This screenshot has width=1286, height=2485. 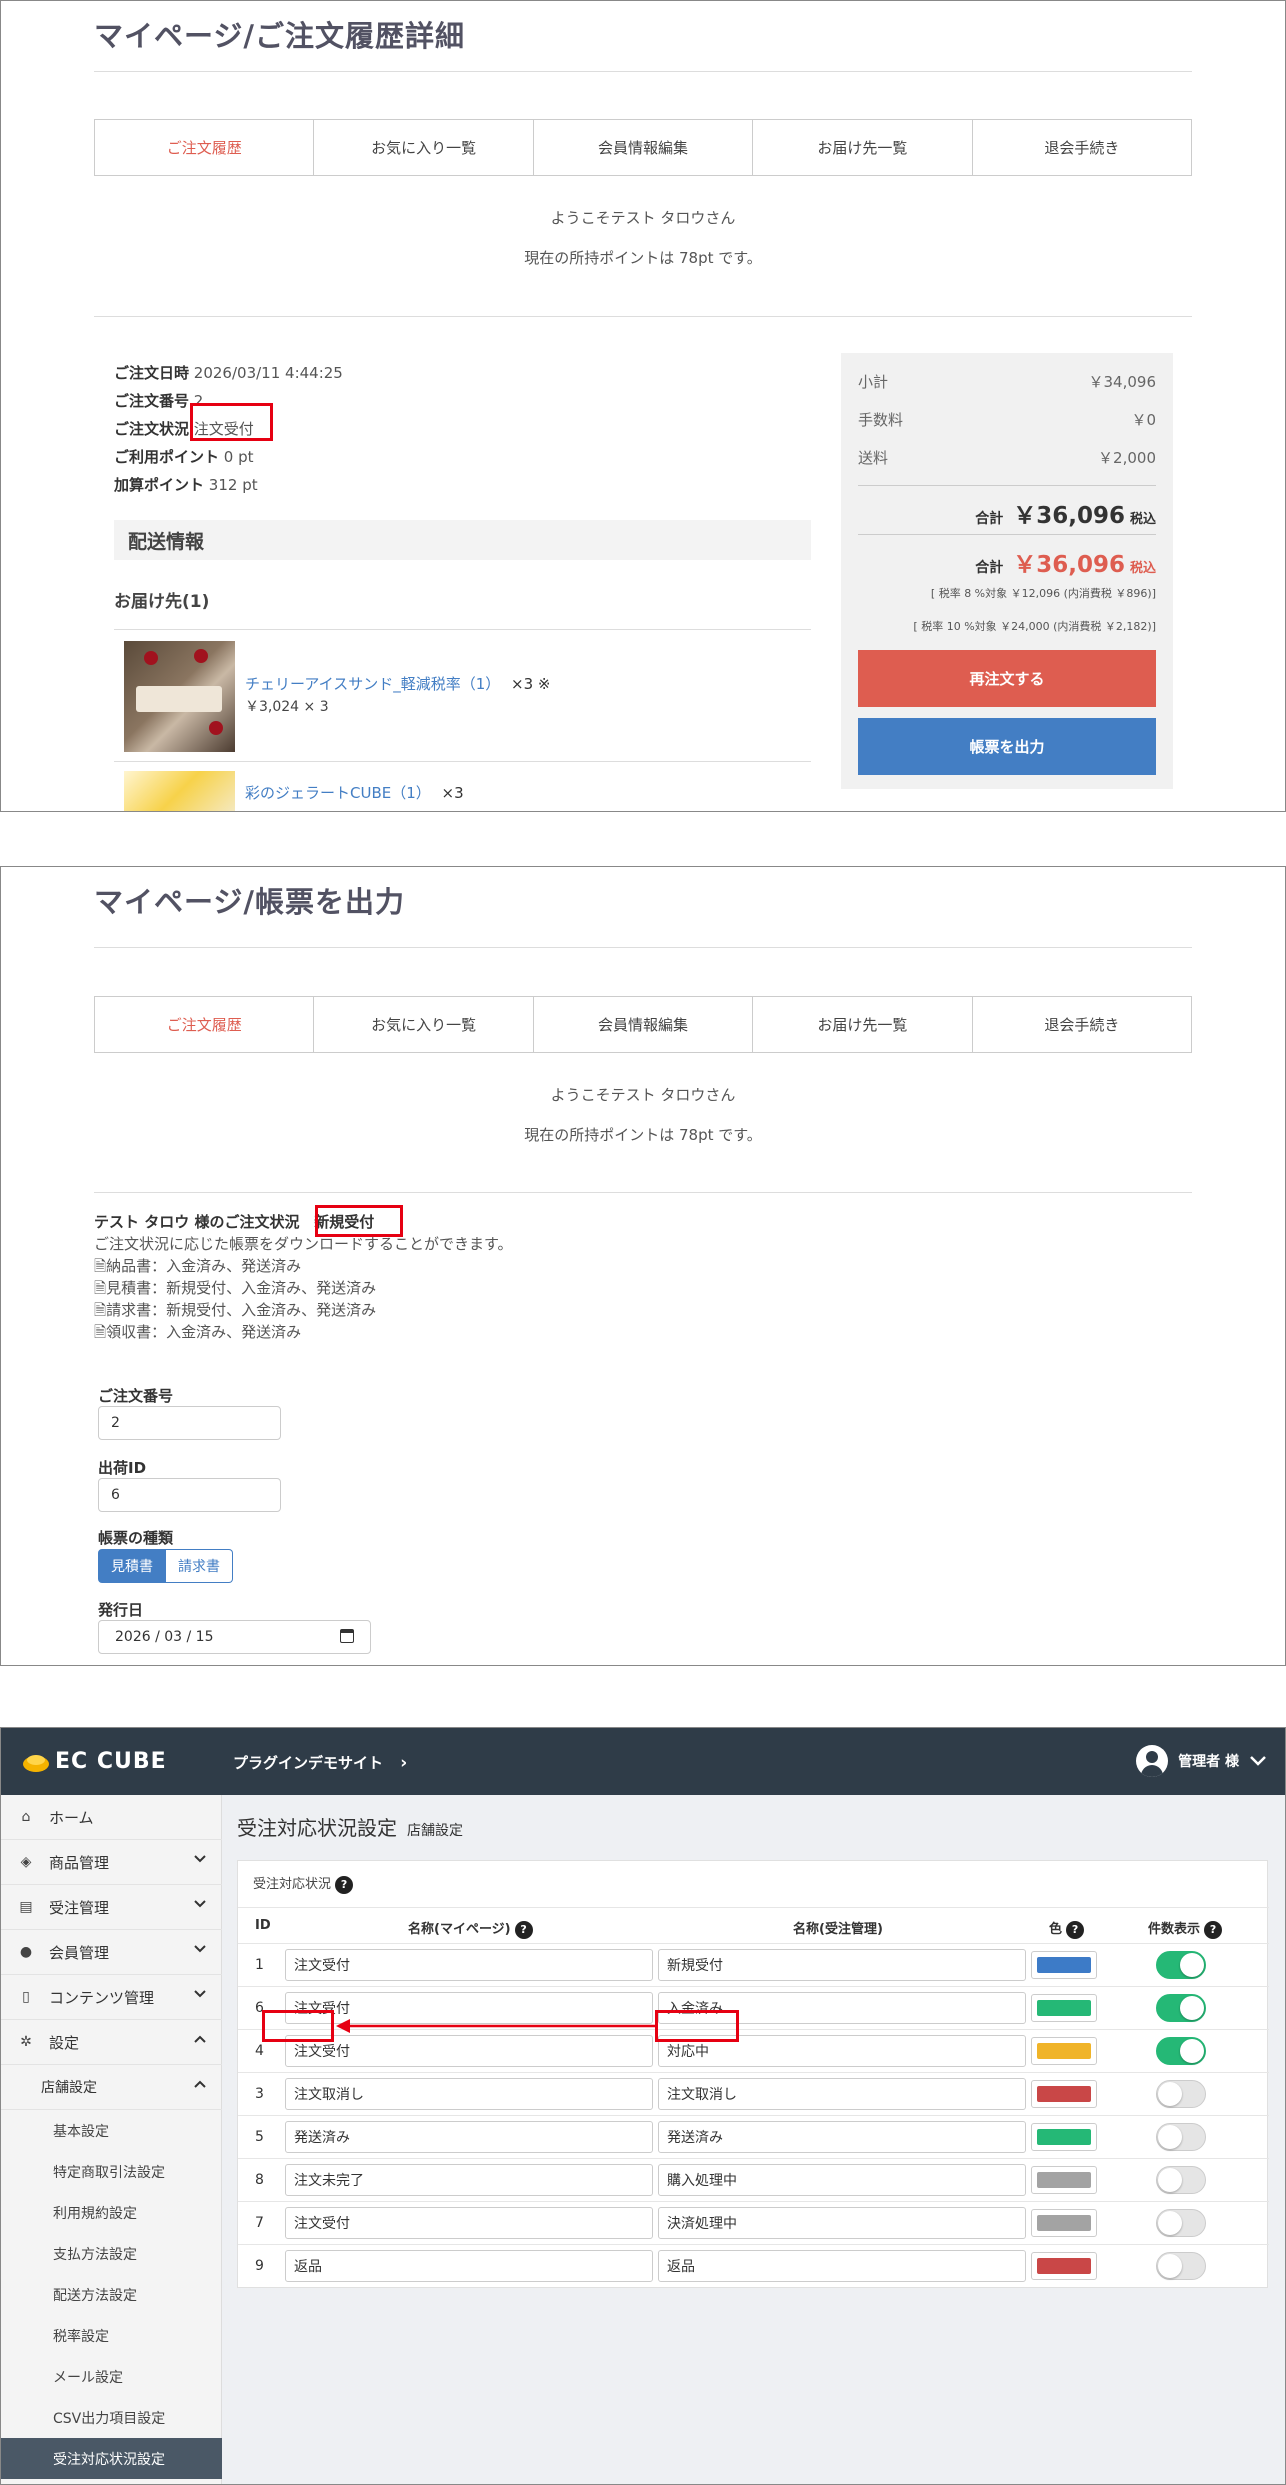 I want to click on card-title-text: 受注対応状況, so click(x=292, y=1884).